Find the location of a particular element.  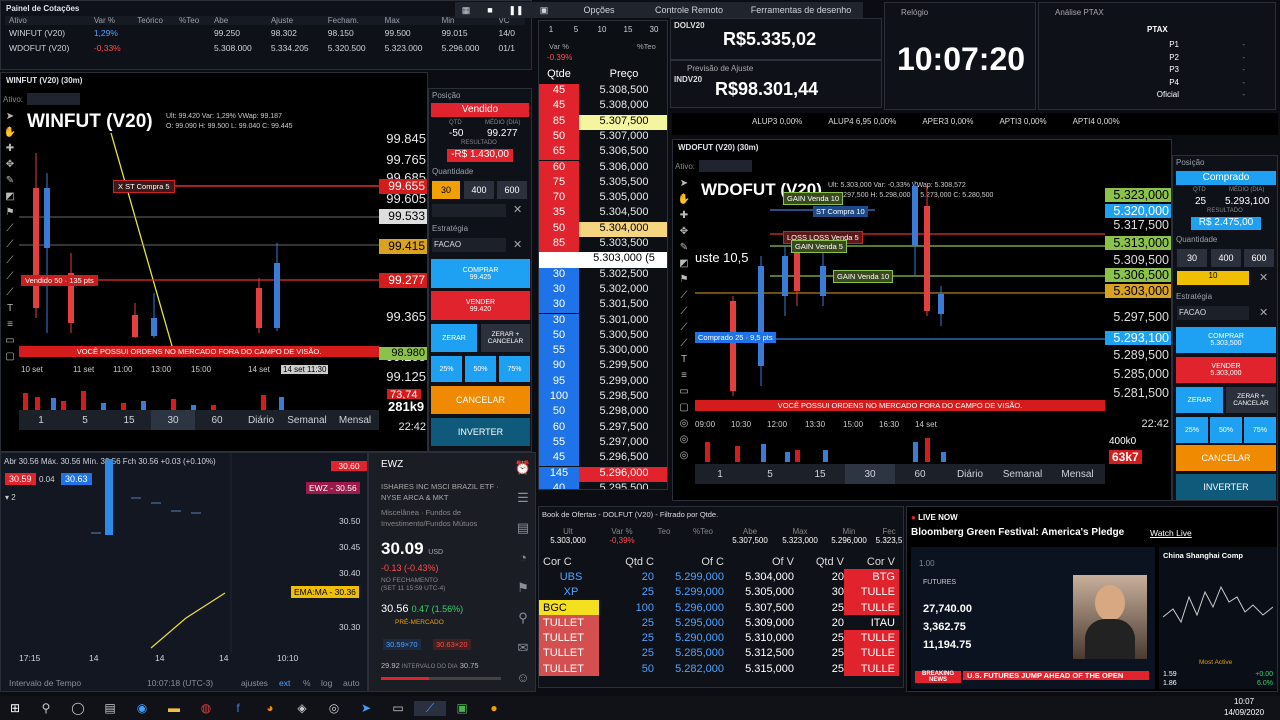

ladder-row: 70 5.305,000 is located at coordinates (603, 199).